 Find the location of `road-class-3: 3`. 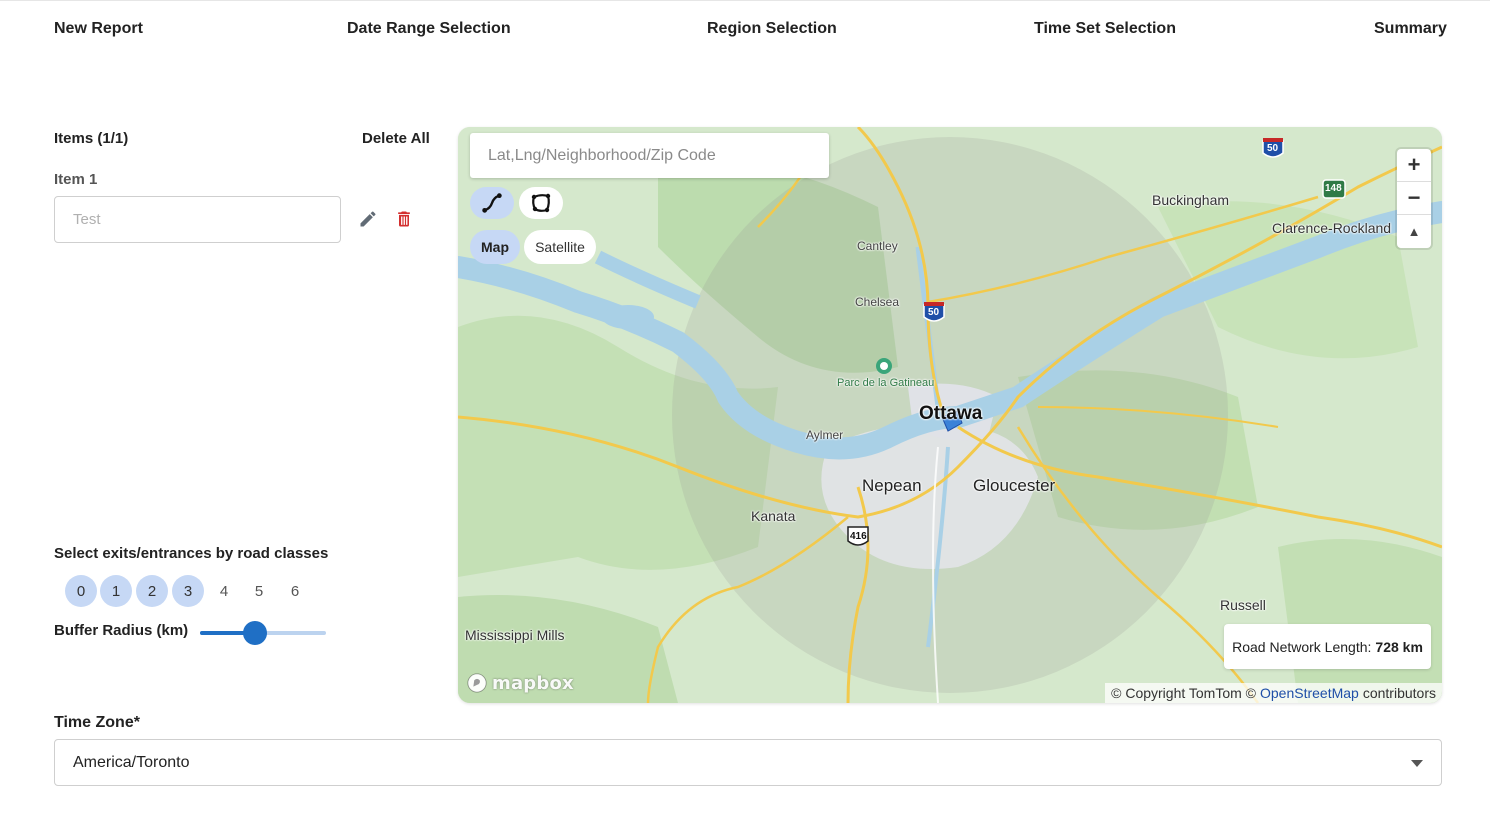

road-class-3: 3 is located at coordinates (188, 591).